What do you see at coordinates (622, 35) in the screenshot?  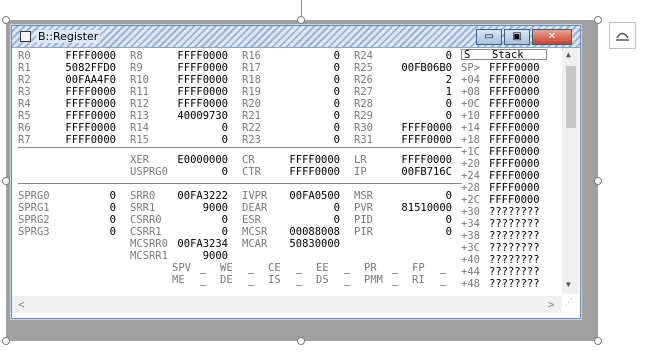 I see `layout-options-icon` at bounding box center [622, 35].